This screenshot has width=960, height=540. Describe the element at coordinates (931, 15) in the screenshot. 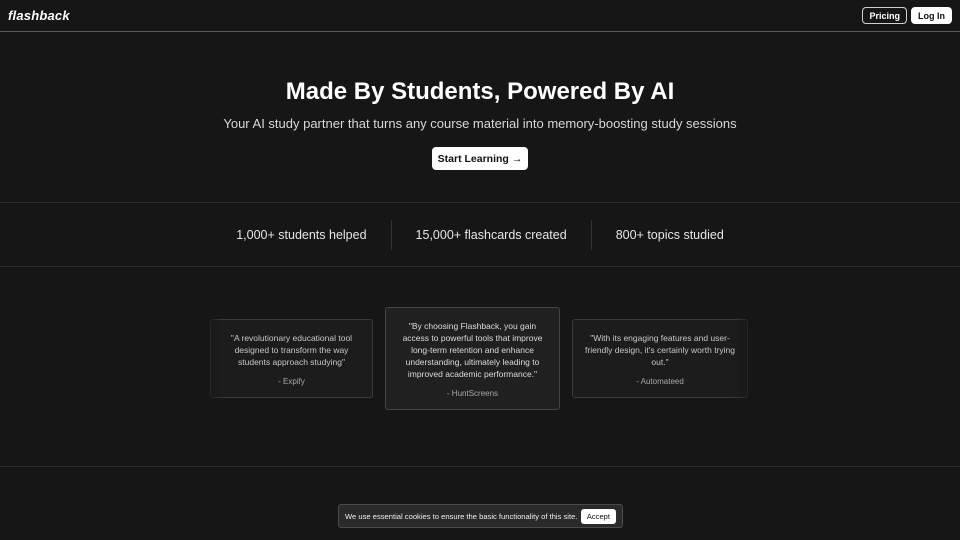

I see `login-button: Log In` at that location.